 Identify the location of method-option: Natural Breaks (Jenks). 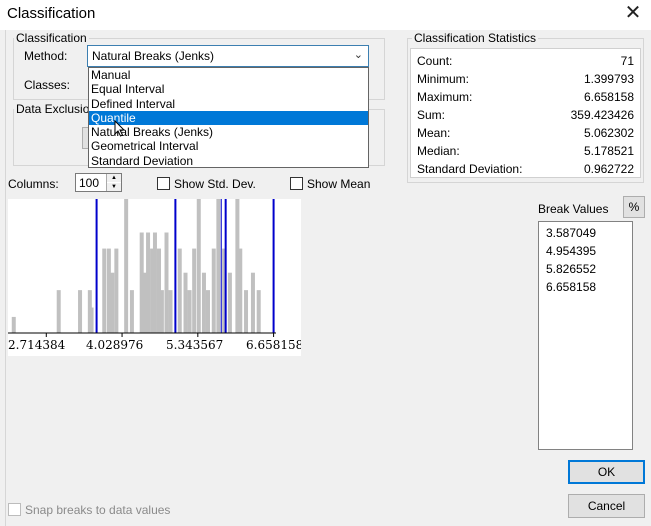
(228, 132).